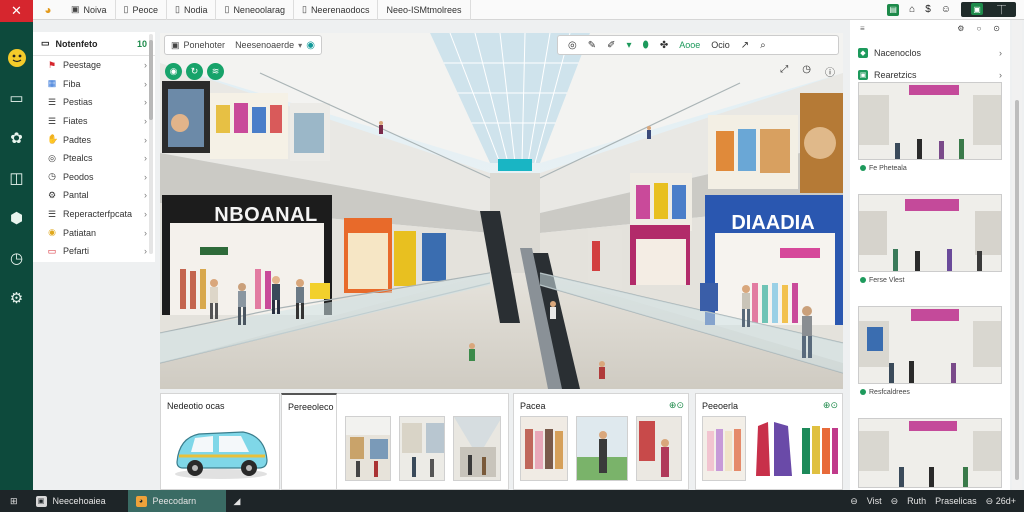  Describe the element at coordinates (142, 10) in the screenshot. I see `tab-peoce: ▯ Peoce` at that location.